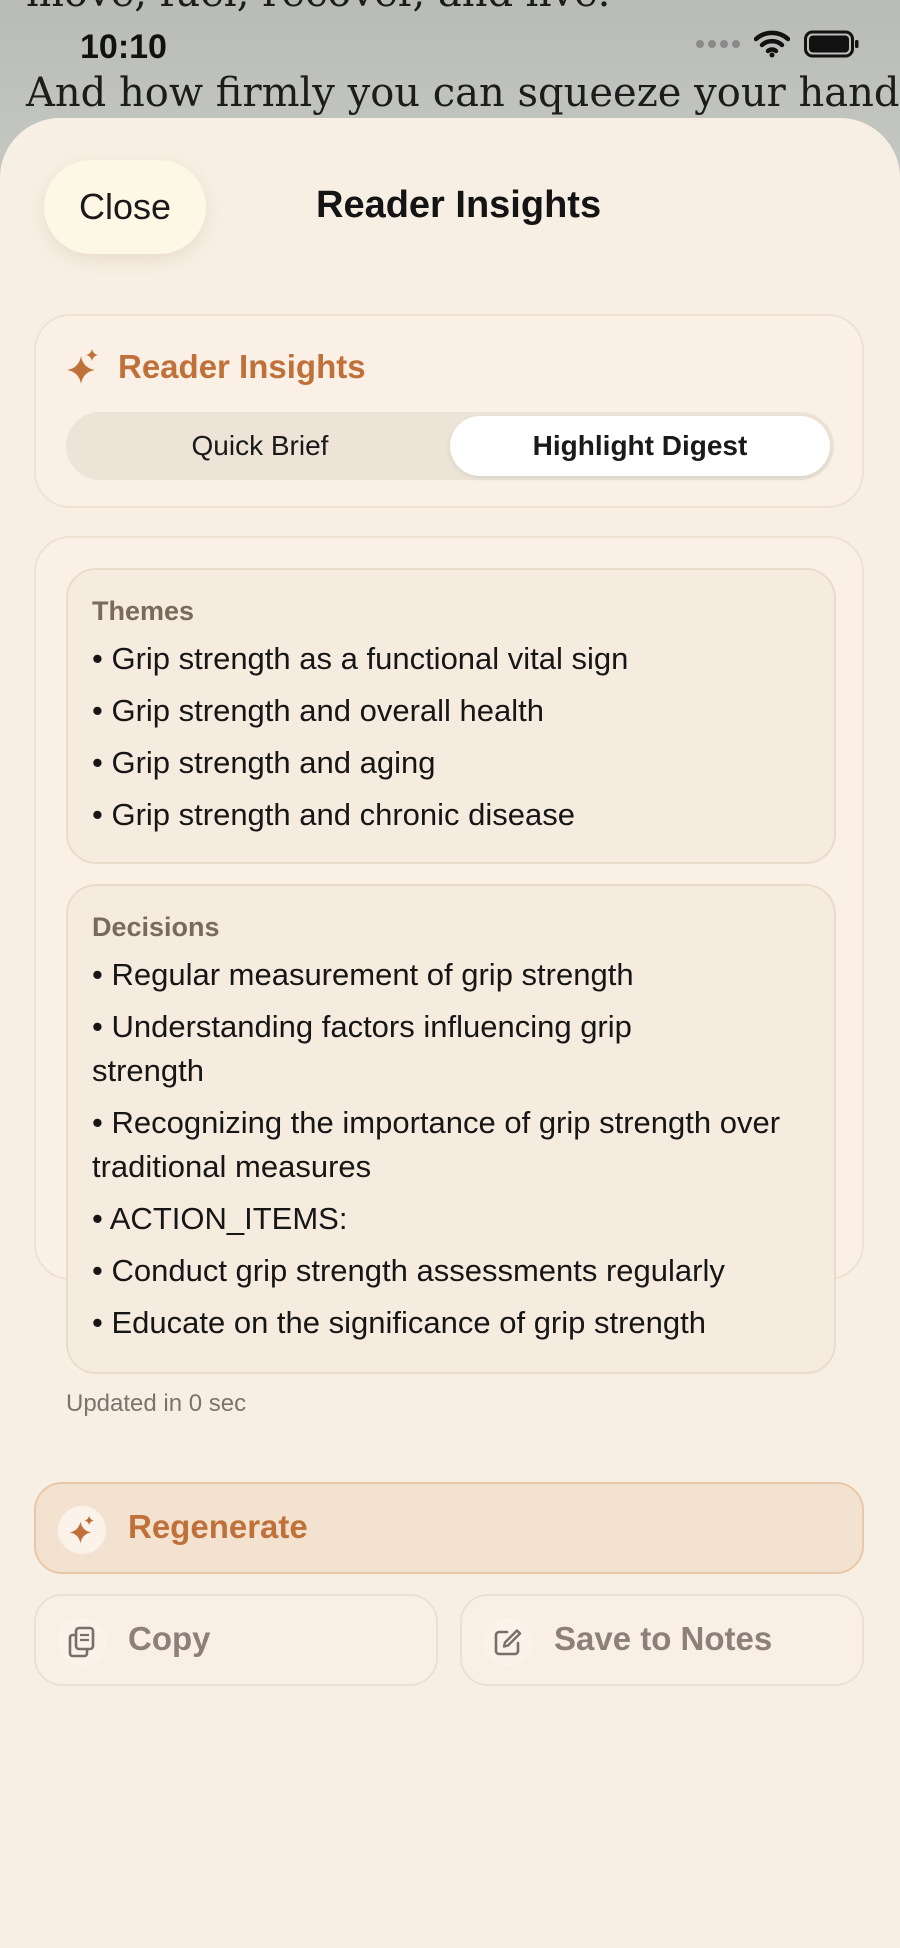 The image size is (900, 1948). Describe the element at coordinates (123, 47) in the screenshot. I see `status-time: 10:10` at that location.